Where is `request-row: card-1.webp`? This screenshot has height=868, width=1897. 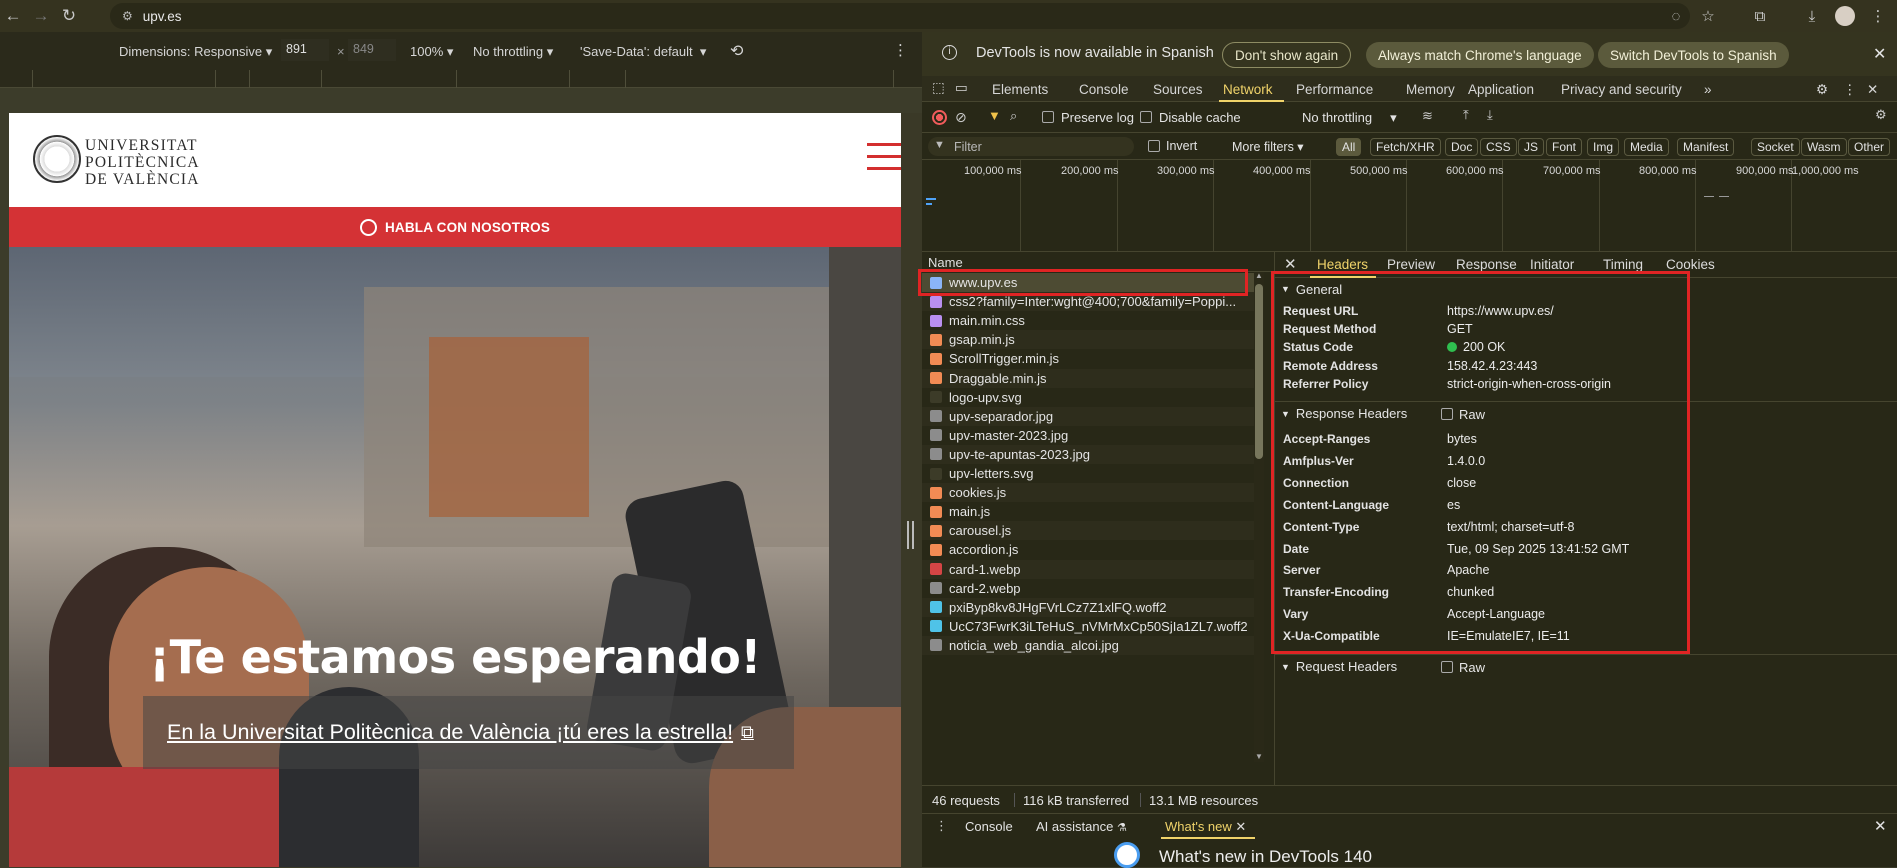 request-row: card-1.webp is located at coordinates (1088, 569).